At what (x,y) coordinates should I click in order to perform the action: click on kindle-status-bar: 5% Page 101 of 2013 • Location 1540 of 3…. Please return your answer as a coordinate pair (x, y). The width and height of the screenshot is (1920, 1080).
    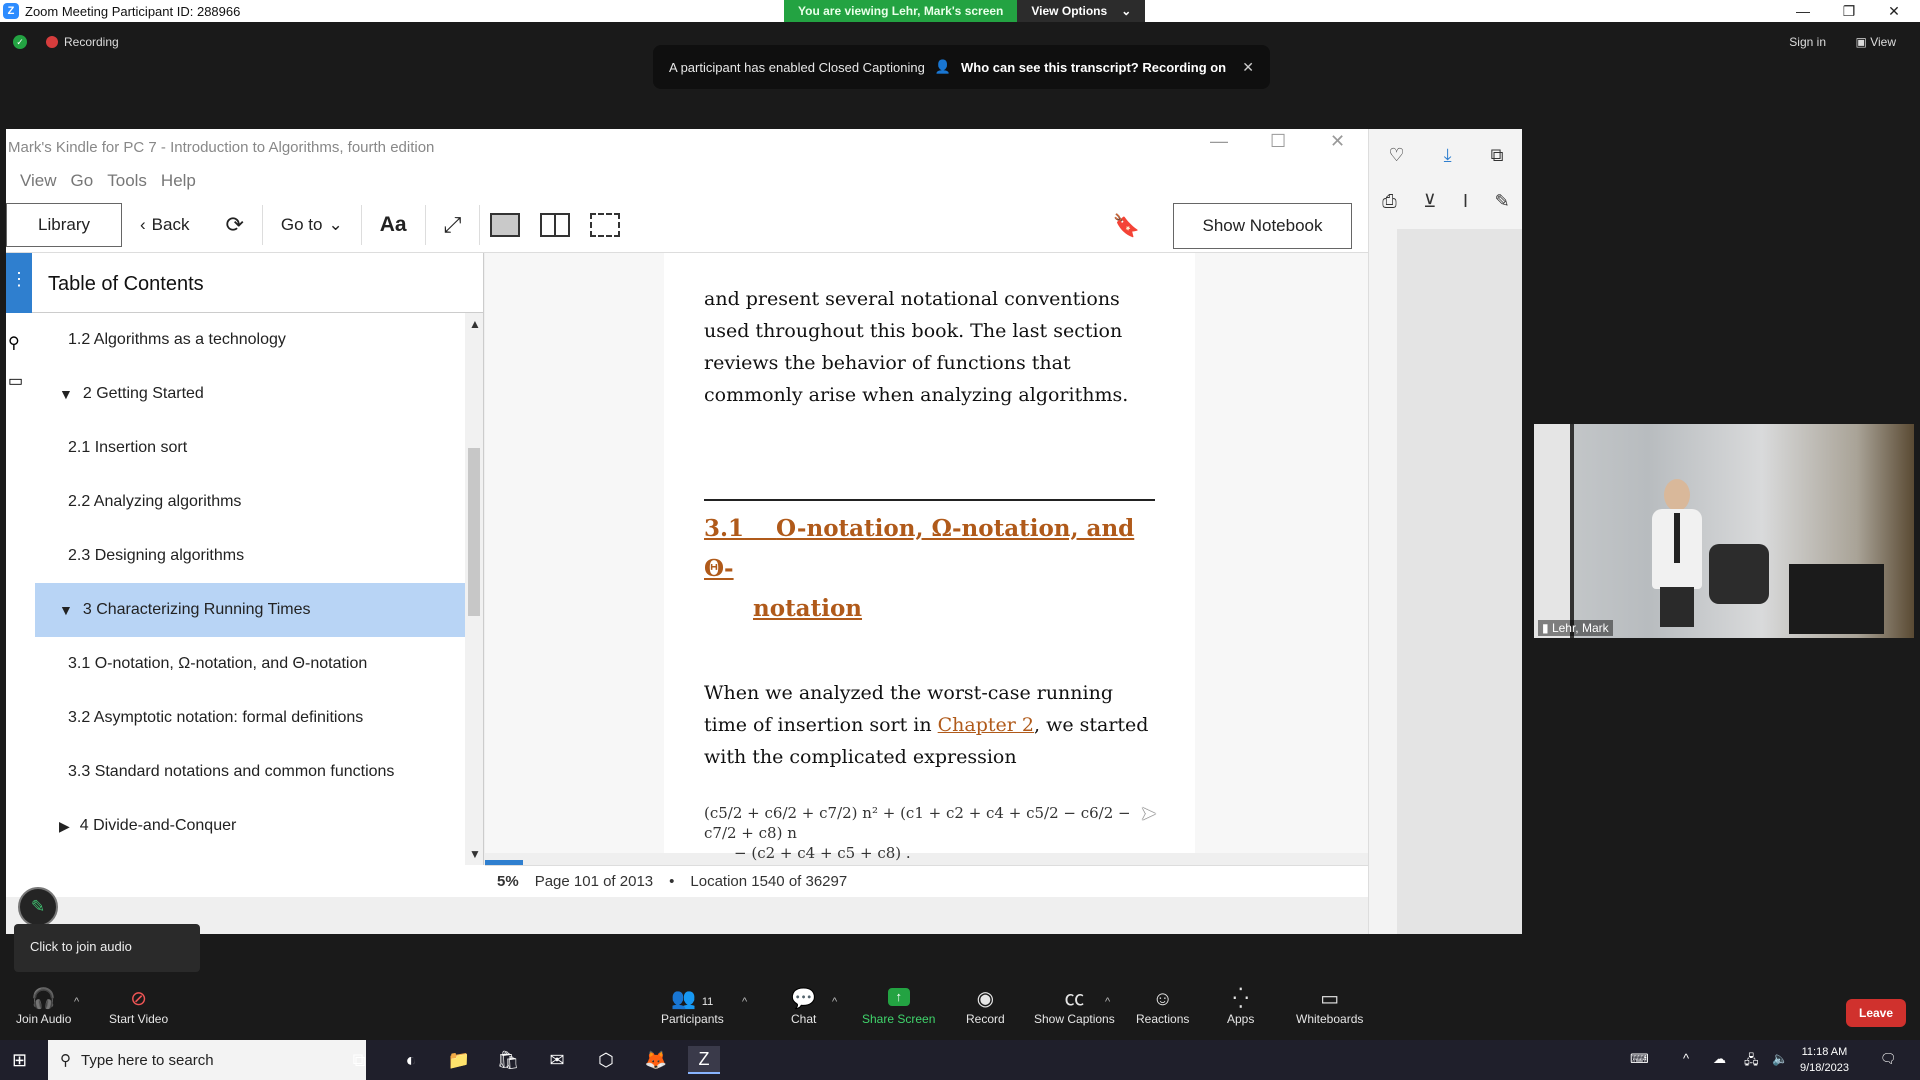
    Looking at the image, I should click on (926, 881).